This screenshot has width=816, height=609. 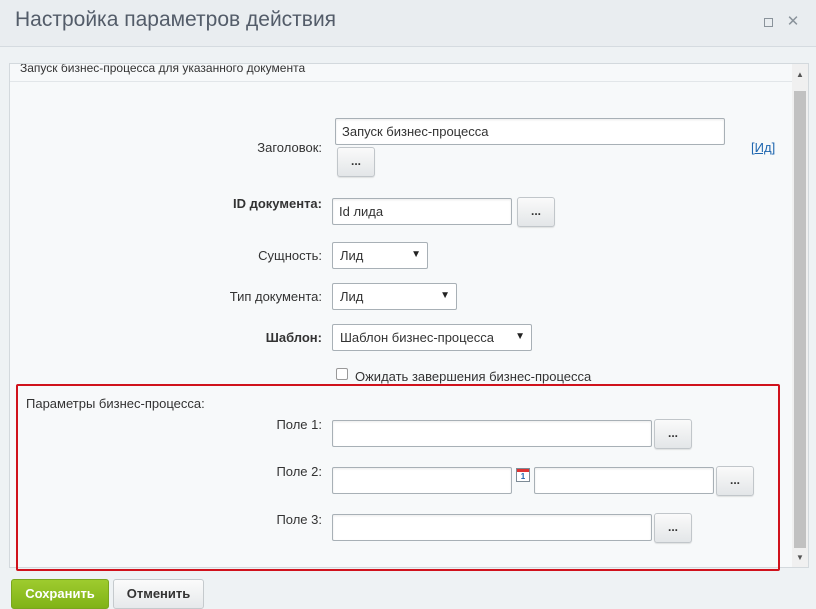 I want to click on entity-select: Лид ▼, so click(x=380, y=255).